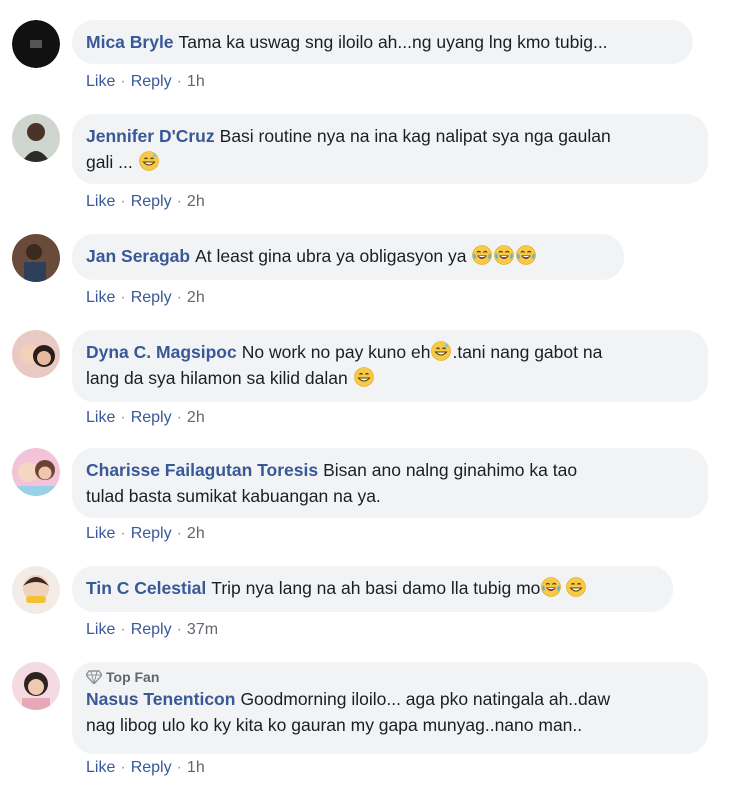 The height and width of the screenshot is (793, 750). I want to click on commenter-name: Jennifer D'Cruz, so click(150, 136).